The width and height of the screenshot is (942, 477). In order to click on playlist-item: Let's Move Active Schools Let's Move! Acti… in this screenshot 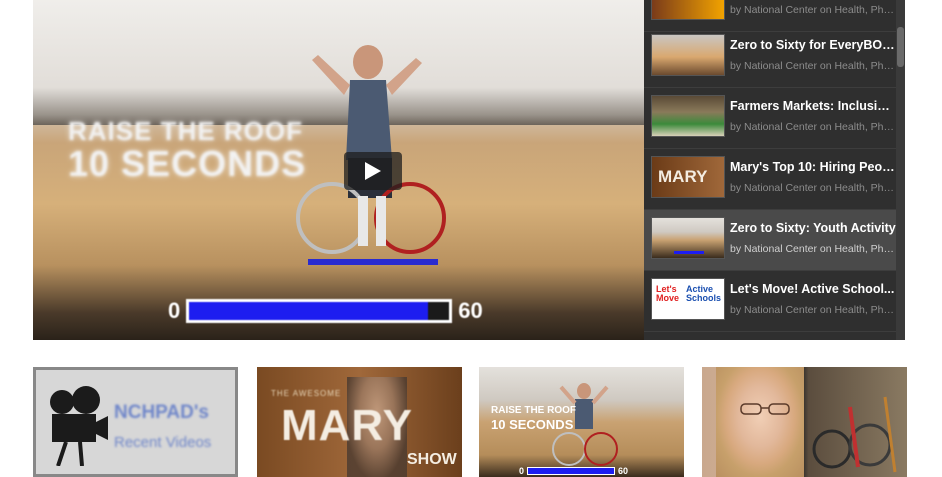, I will do `click(770, 301)`.